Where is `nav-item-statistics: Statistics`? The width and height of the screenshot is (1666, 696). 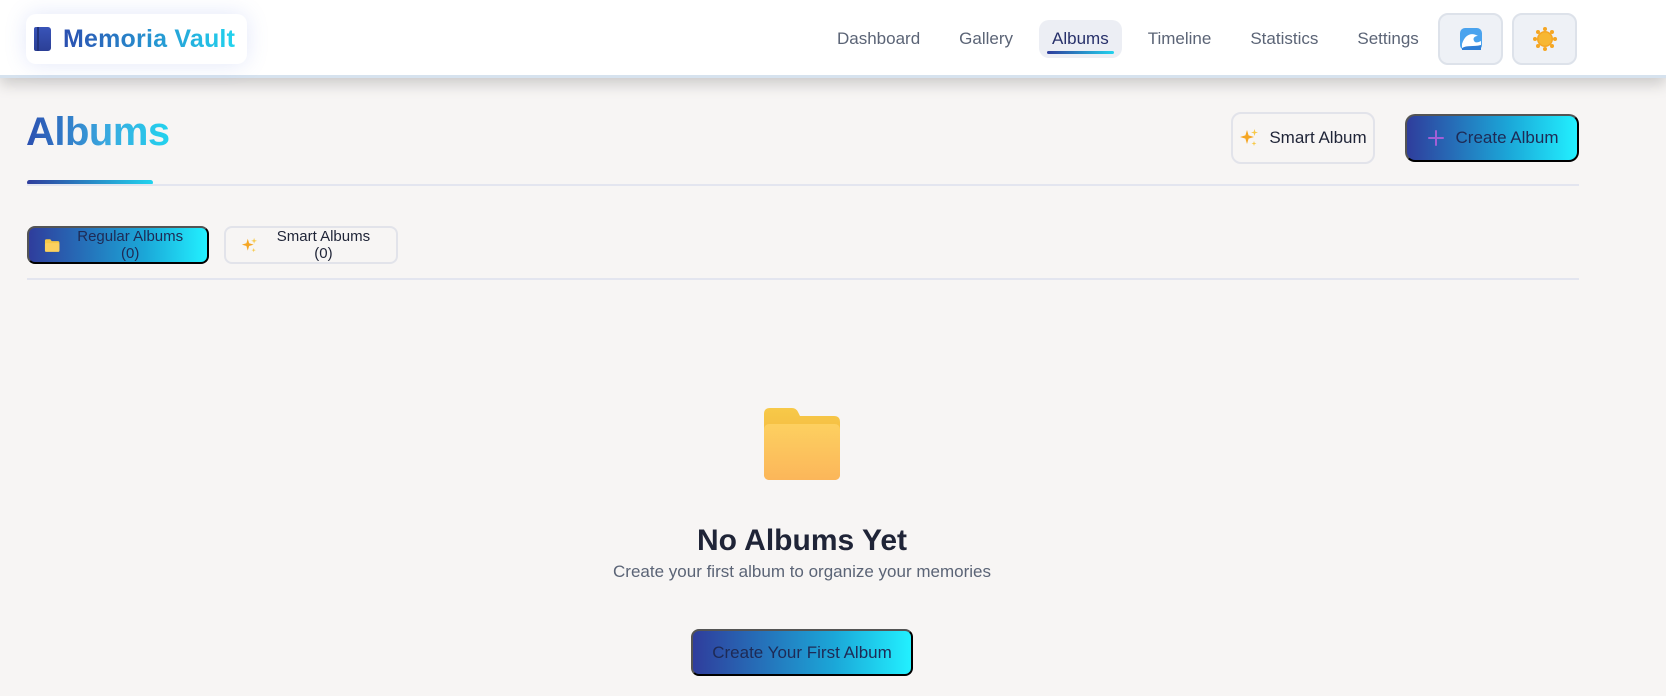
nav-item-statistics: Statistics is located at coordinates (1284, 39).